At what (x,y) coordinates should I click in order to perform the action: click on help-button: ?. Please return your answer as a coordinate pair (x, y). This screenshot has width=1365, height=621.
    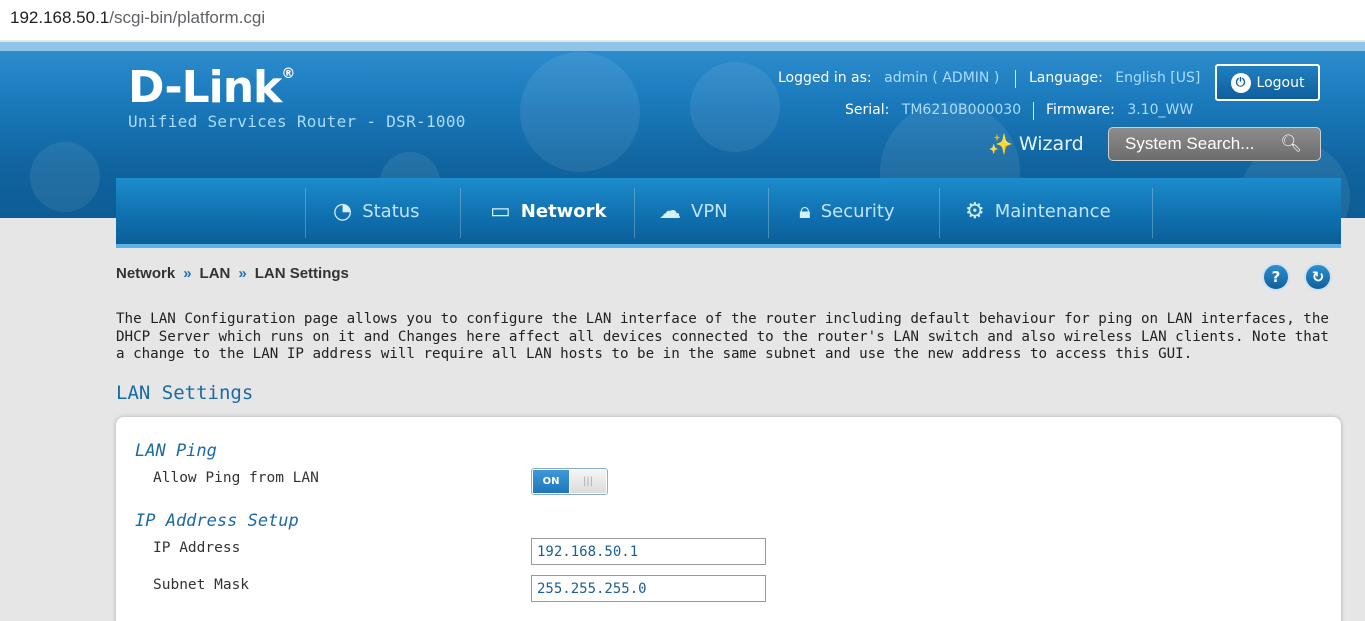
    Looking at the image, I should click on (1276, 277).